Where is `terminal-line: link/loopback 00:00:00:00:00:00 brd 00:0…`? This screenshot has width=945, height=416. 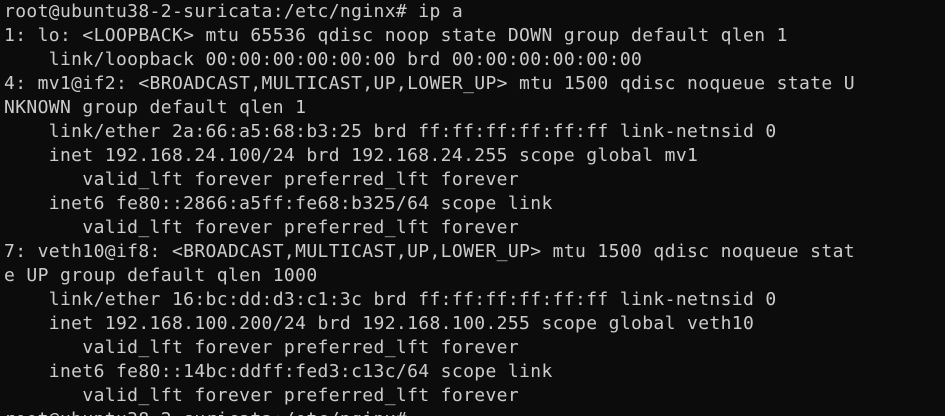
terminal-line: link/loopback 00:00:00:00:00:00 brd 00:0… is located at coordinates (323, 59).